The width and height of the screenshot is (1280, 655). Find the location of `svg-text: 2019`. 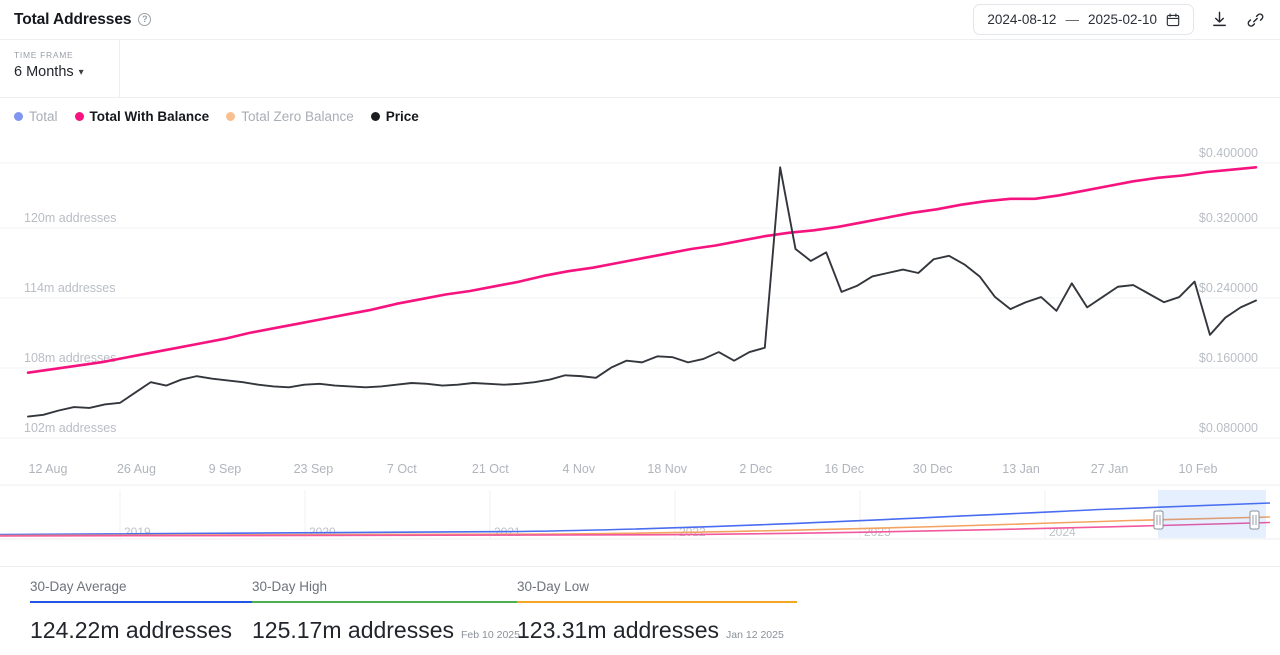

svg-text: 2019 is located at coordinates (137, 532).